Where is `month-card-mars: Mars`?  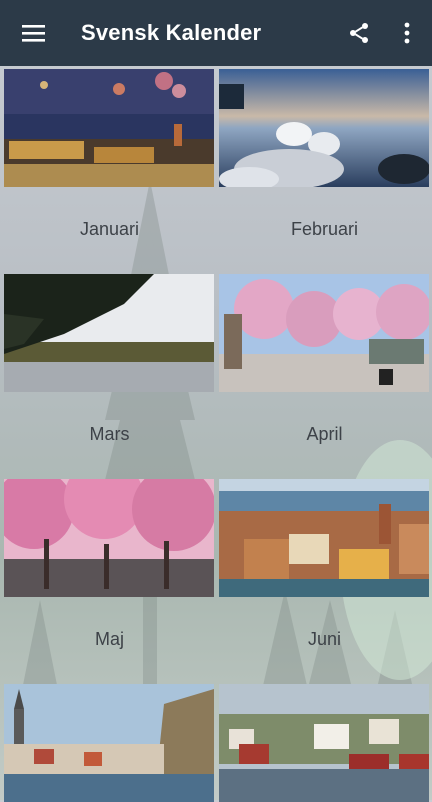 month-card-mars: Mars is located at coordinates (109, 359).